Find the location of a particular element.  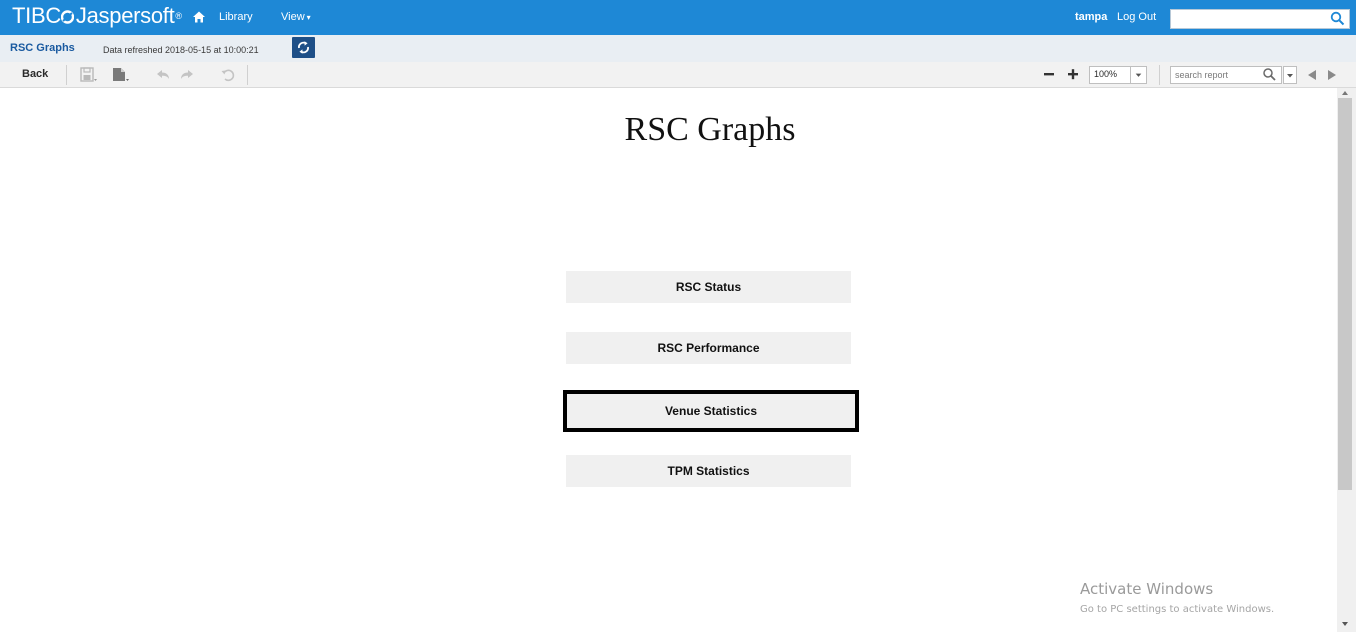

logout-link: Log Out is located at coordinates (1136, 17).